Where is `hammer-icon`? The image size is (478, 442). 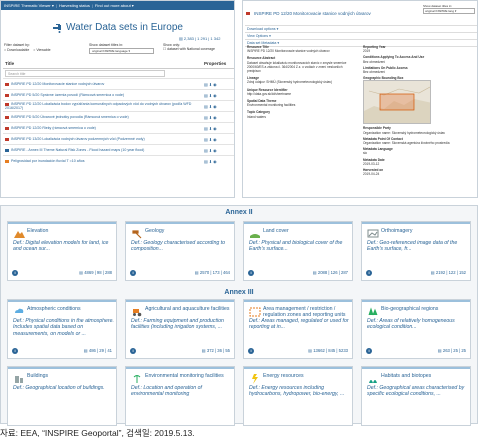
hammer-icon is located at coordinates (137, 234).